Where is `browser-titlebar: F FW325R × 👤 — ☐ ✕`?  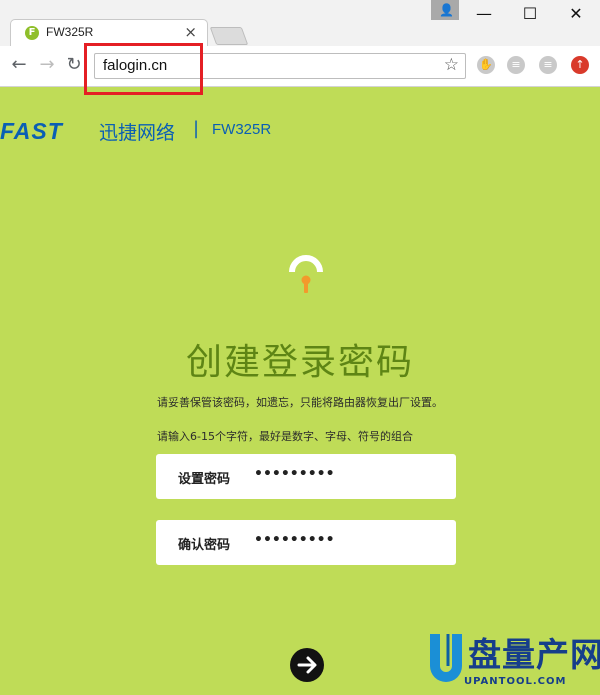 browser-titlebar: F FW325R × 👤 — ☐ ✕ is located at coordinates (300, 23).